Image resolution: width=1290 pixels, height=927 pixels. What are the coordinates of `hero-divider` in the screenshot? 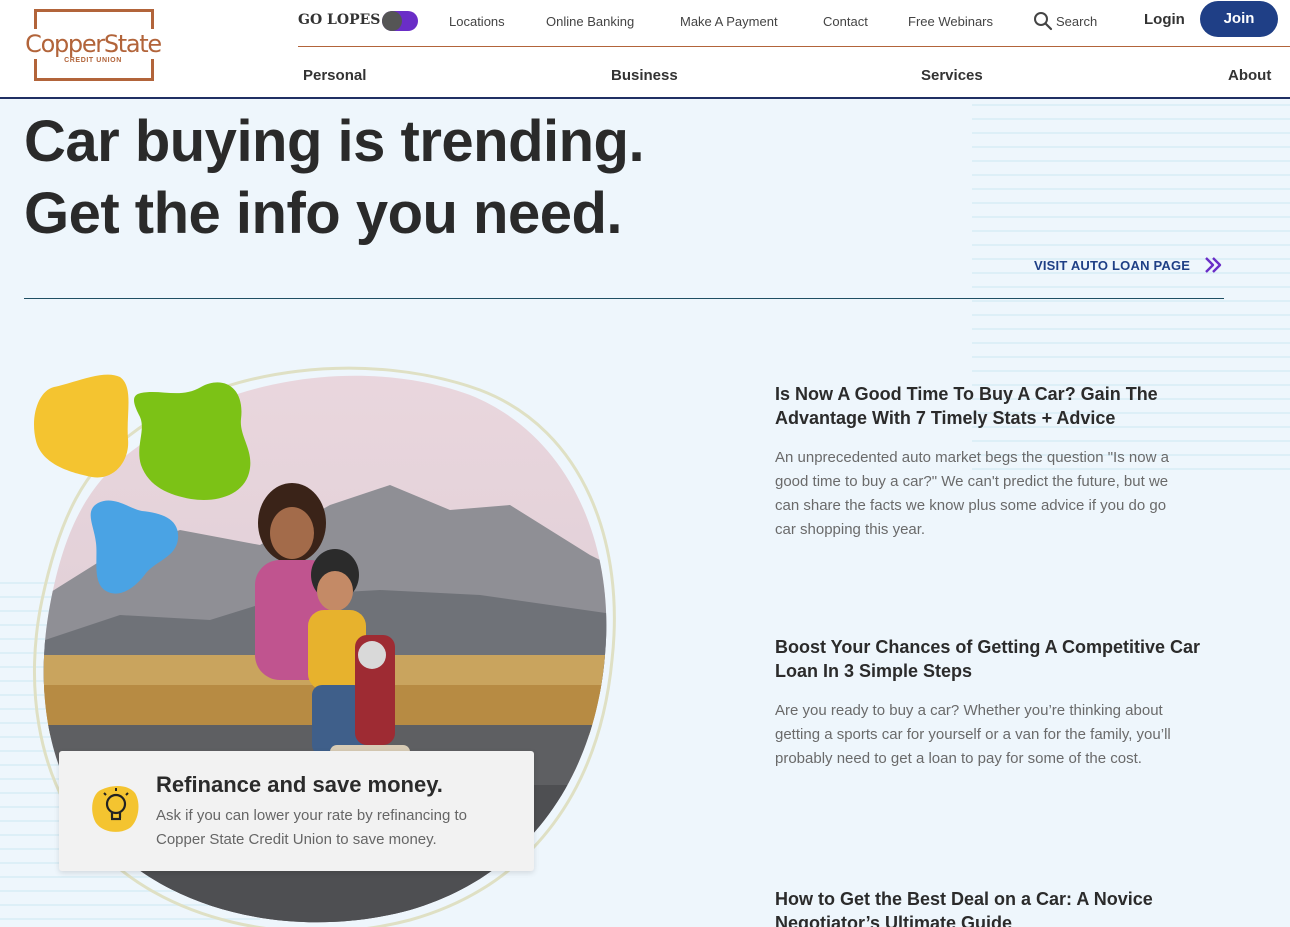 It's located at (624, 298).